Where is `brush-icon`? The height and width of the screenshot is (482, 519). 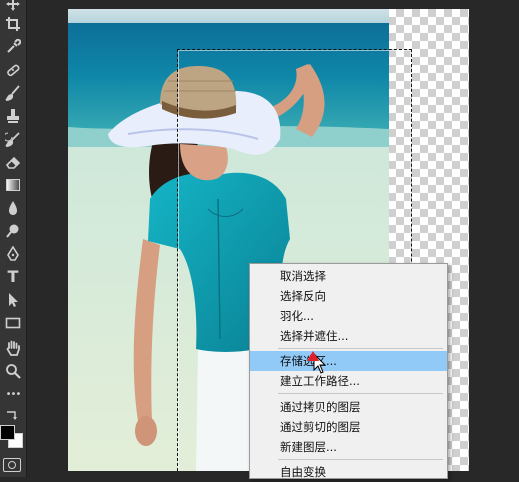 brush-icon is located at coordinates (13, 93).